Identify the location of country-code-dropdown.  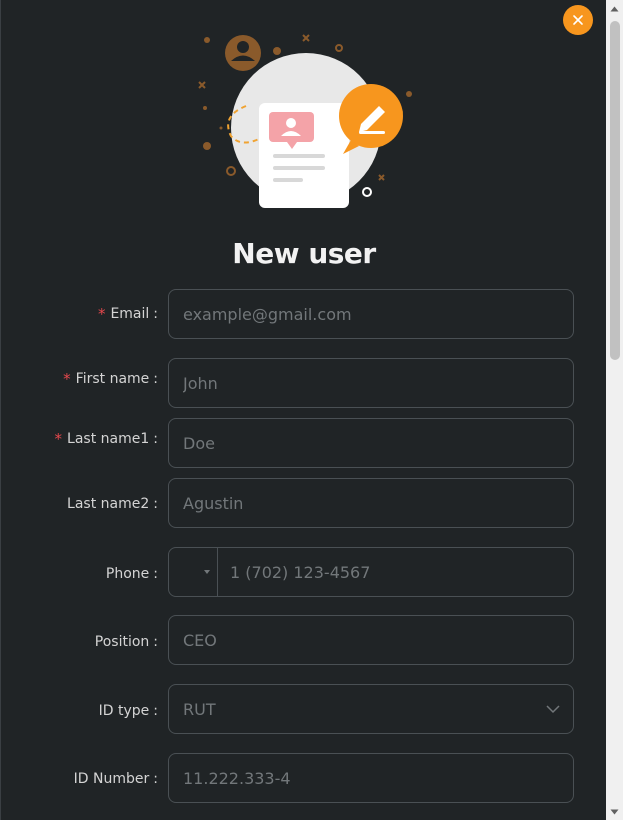
(193, 572).